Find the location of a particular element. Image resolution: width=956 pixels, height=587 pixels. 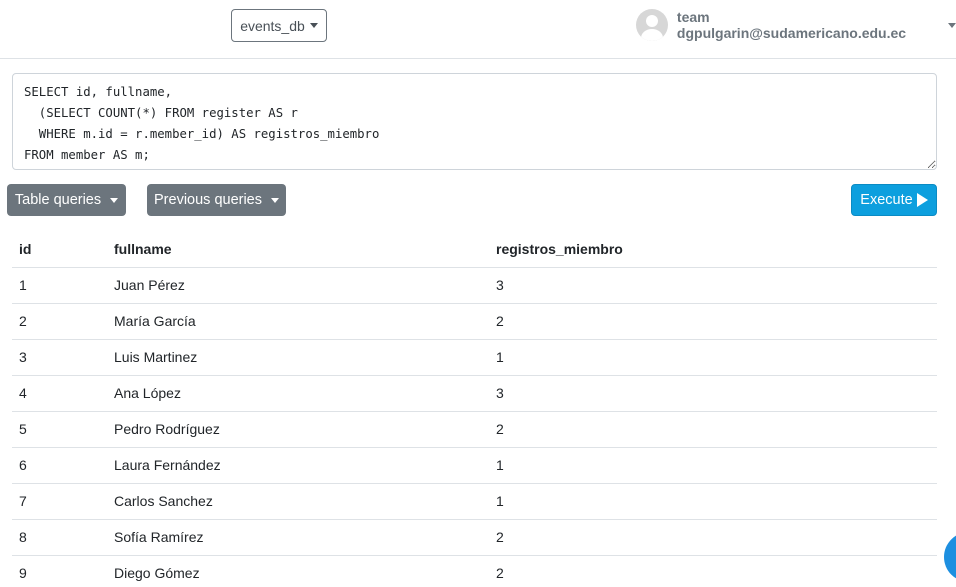

cell-id: 4 is located at coordinates (59, 393).